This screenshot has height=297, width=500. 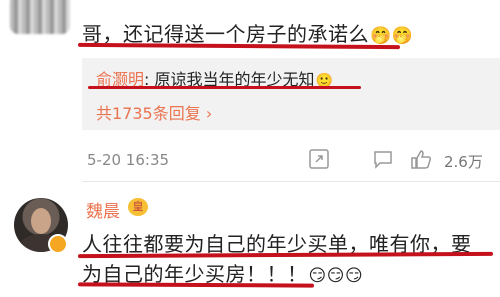 I want to click on grin-emoji-icon: 🤭🤭, so click(x=392, y=36).